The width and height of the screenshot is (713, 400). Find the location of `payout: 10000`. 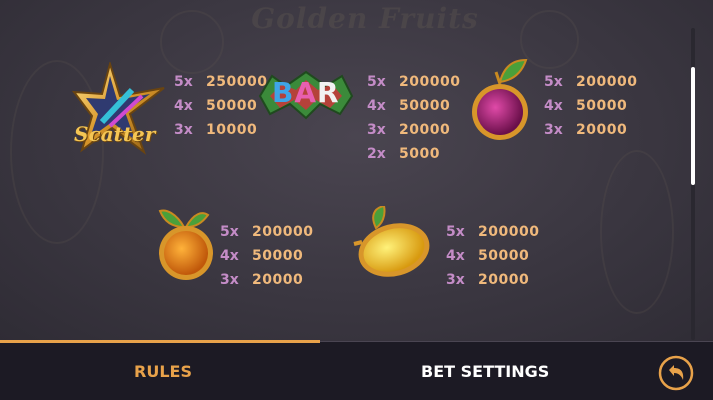

payout: 10000 is located at coordinates (232, 130).